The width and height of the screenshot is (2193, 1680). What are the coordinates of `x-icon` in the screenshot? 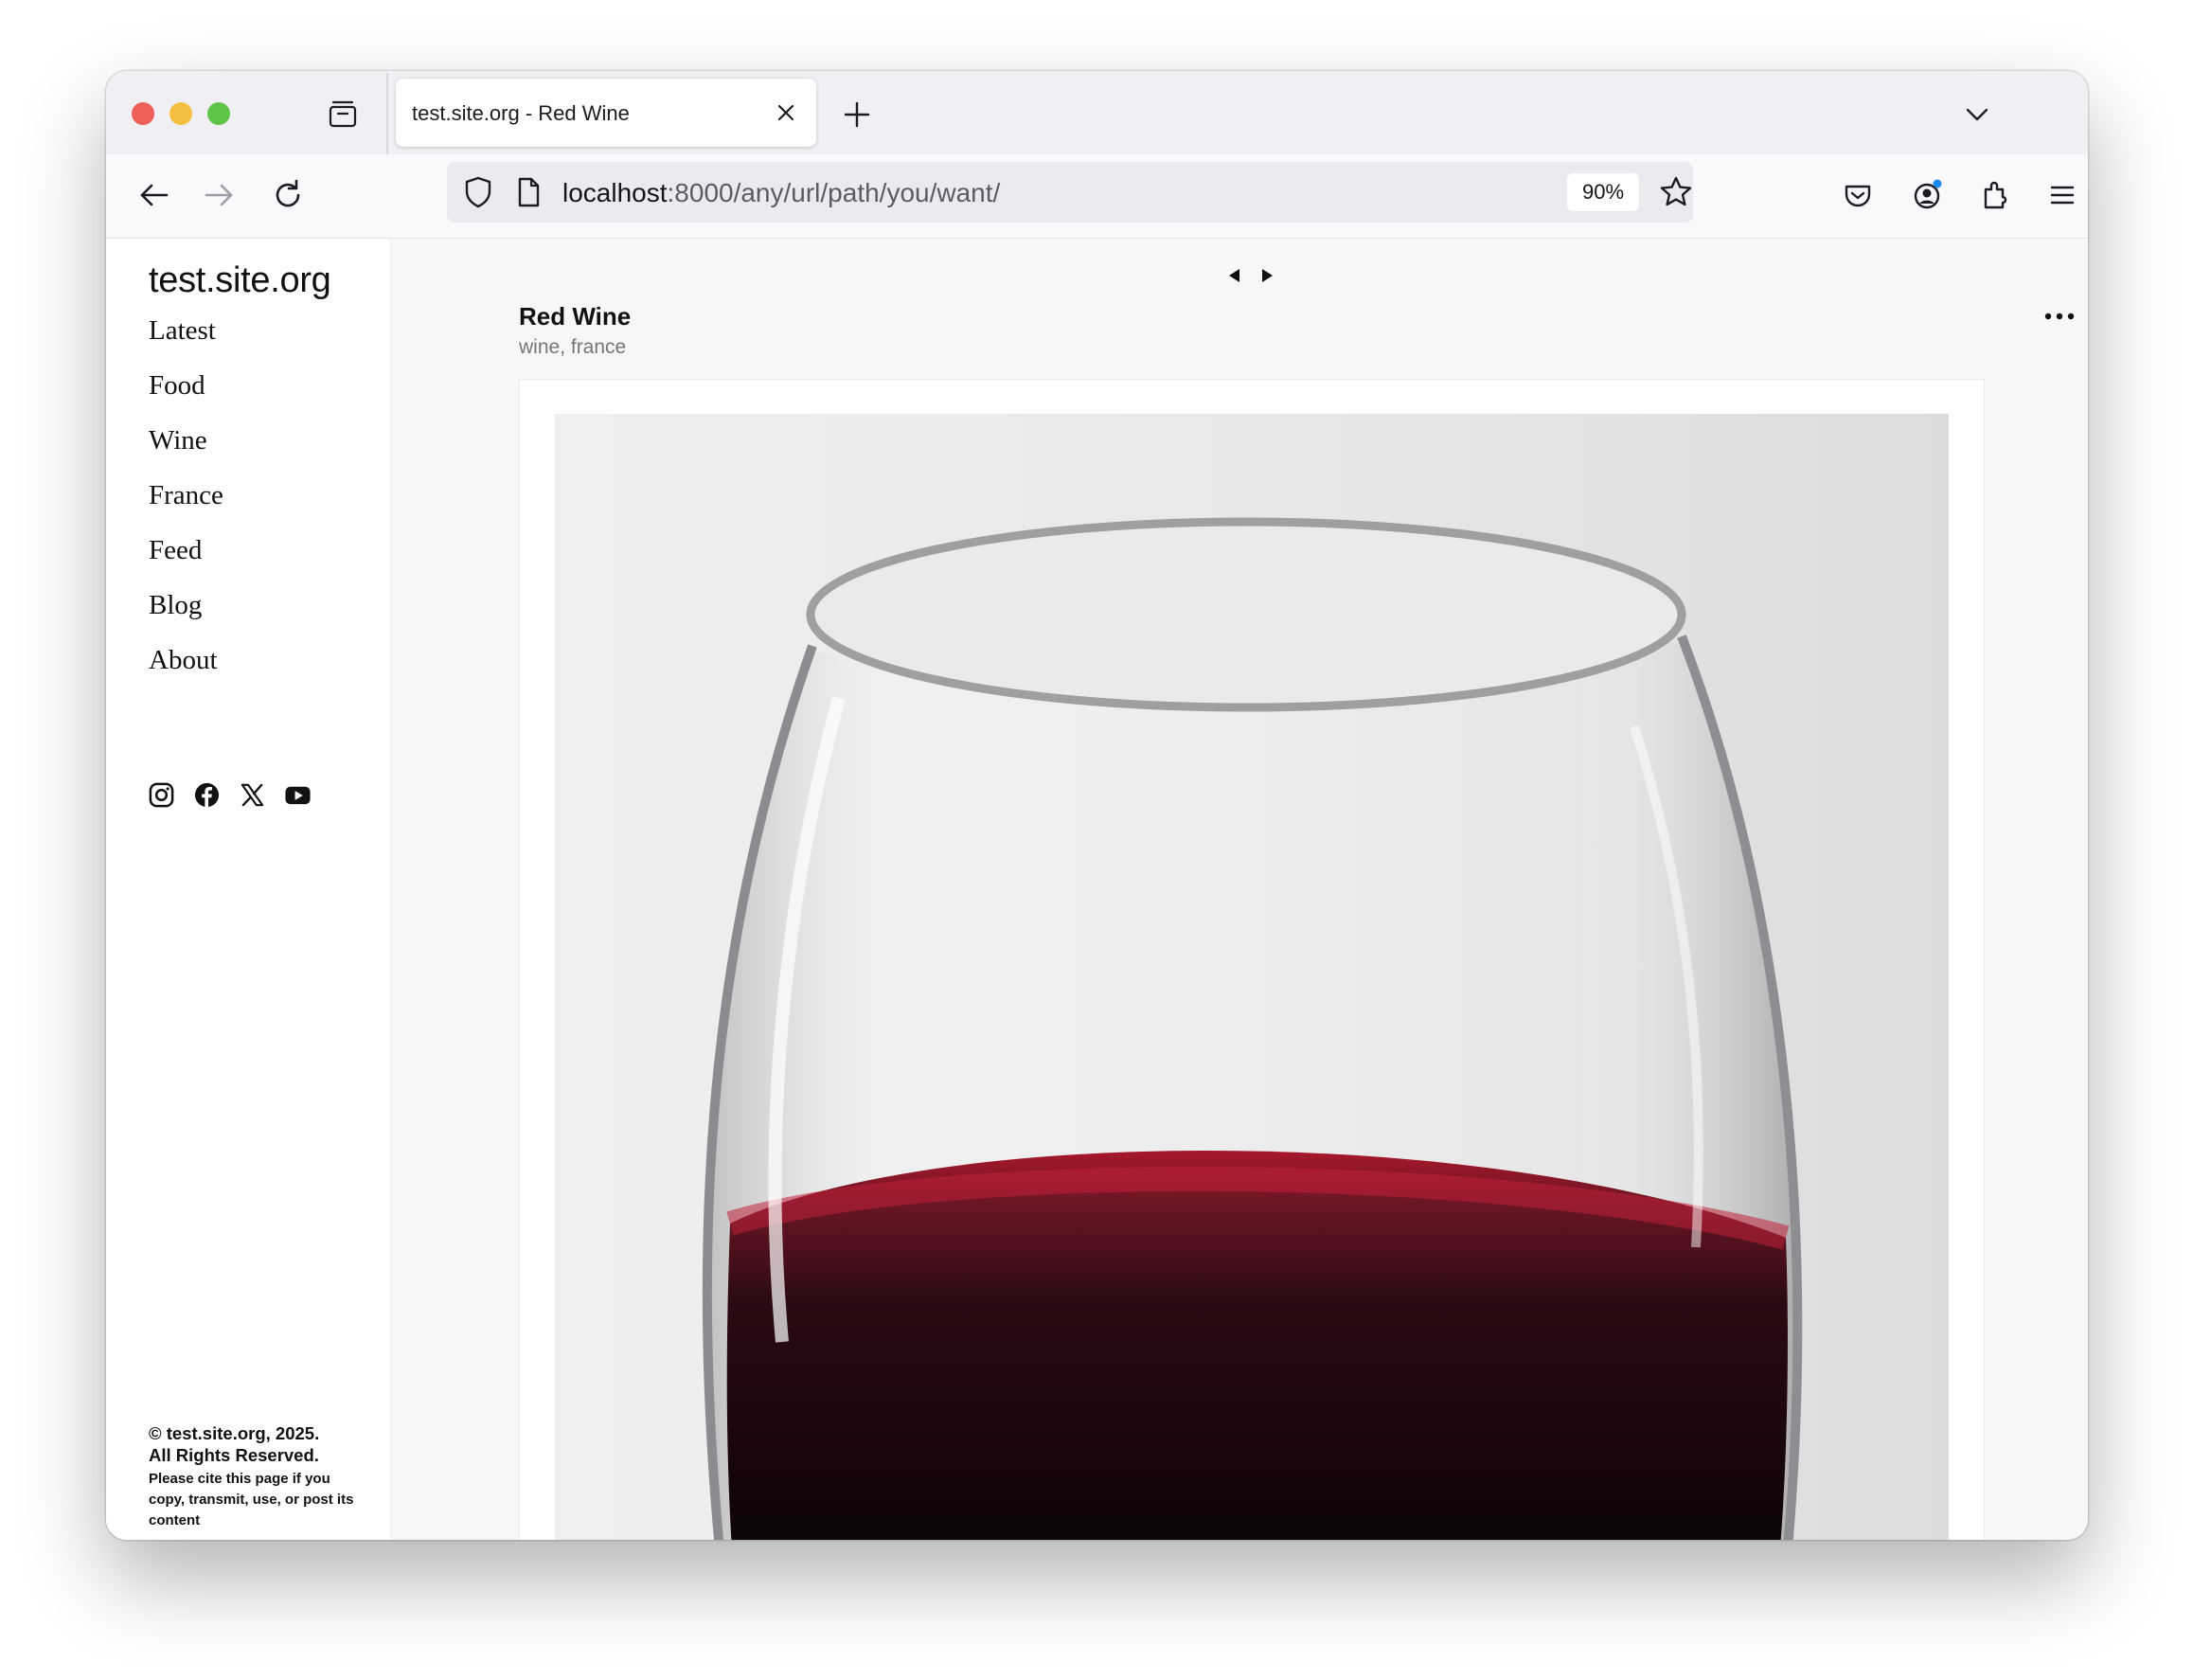 It's located at (252, 795).